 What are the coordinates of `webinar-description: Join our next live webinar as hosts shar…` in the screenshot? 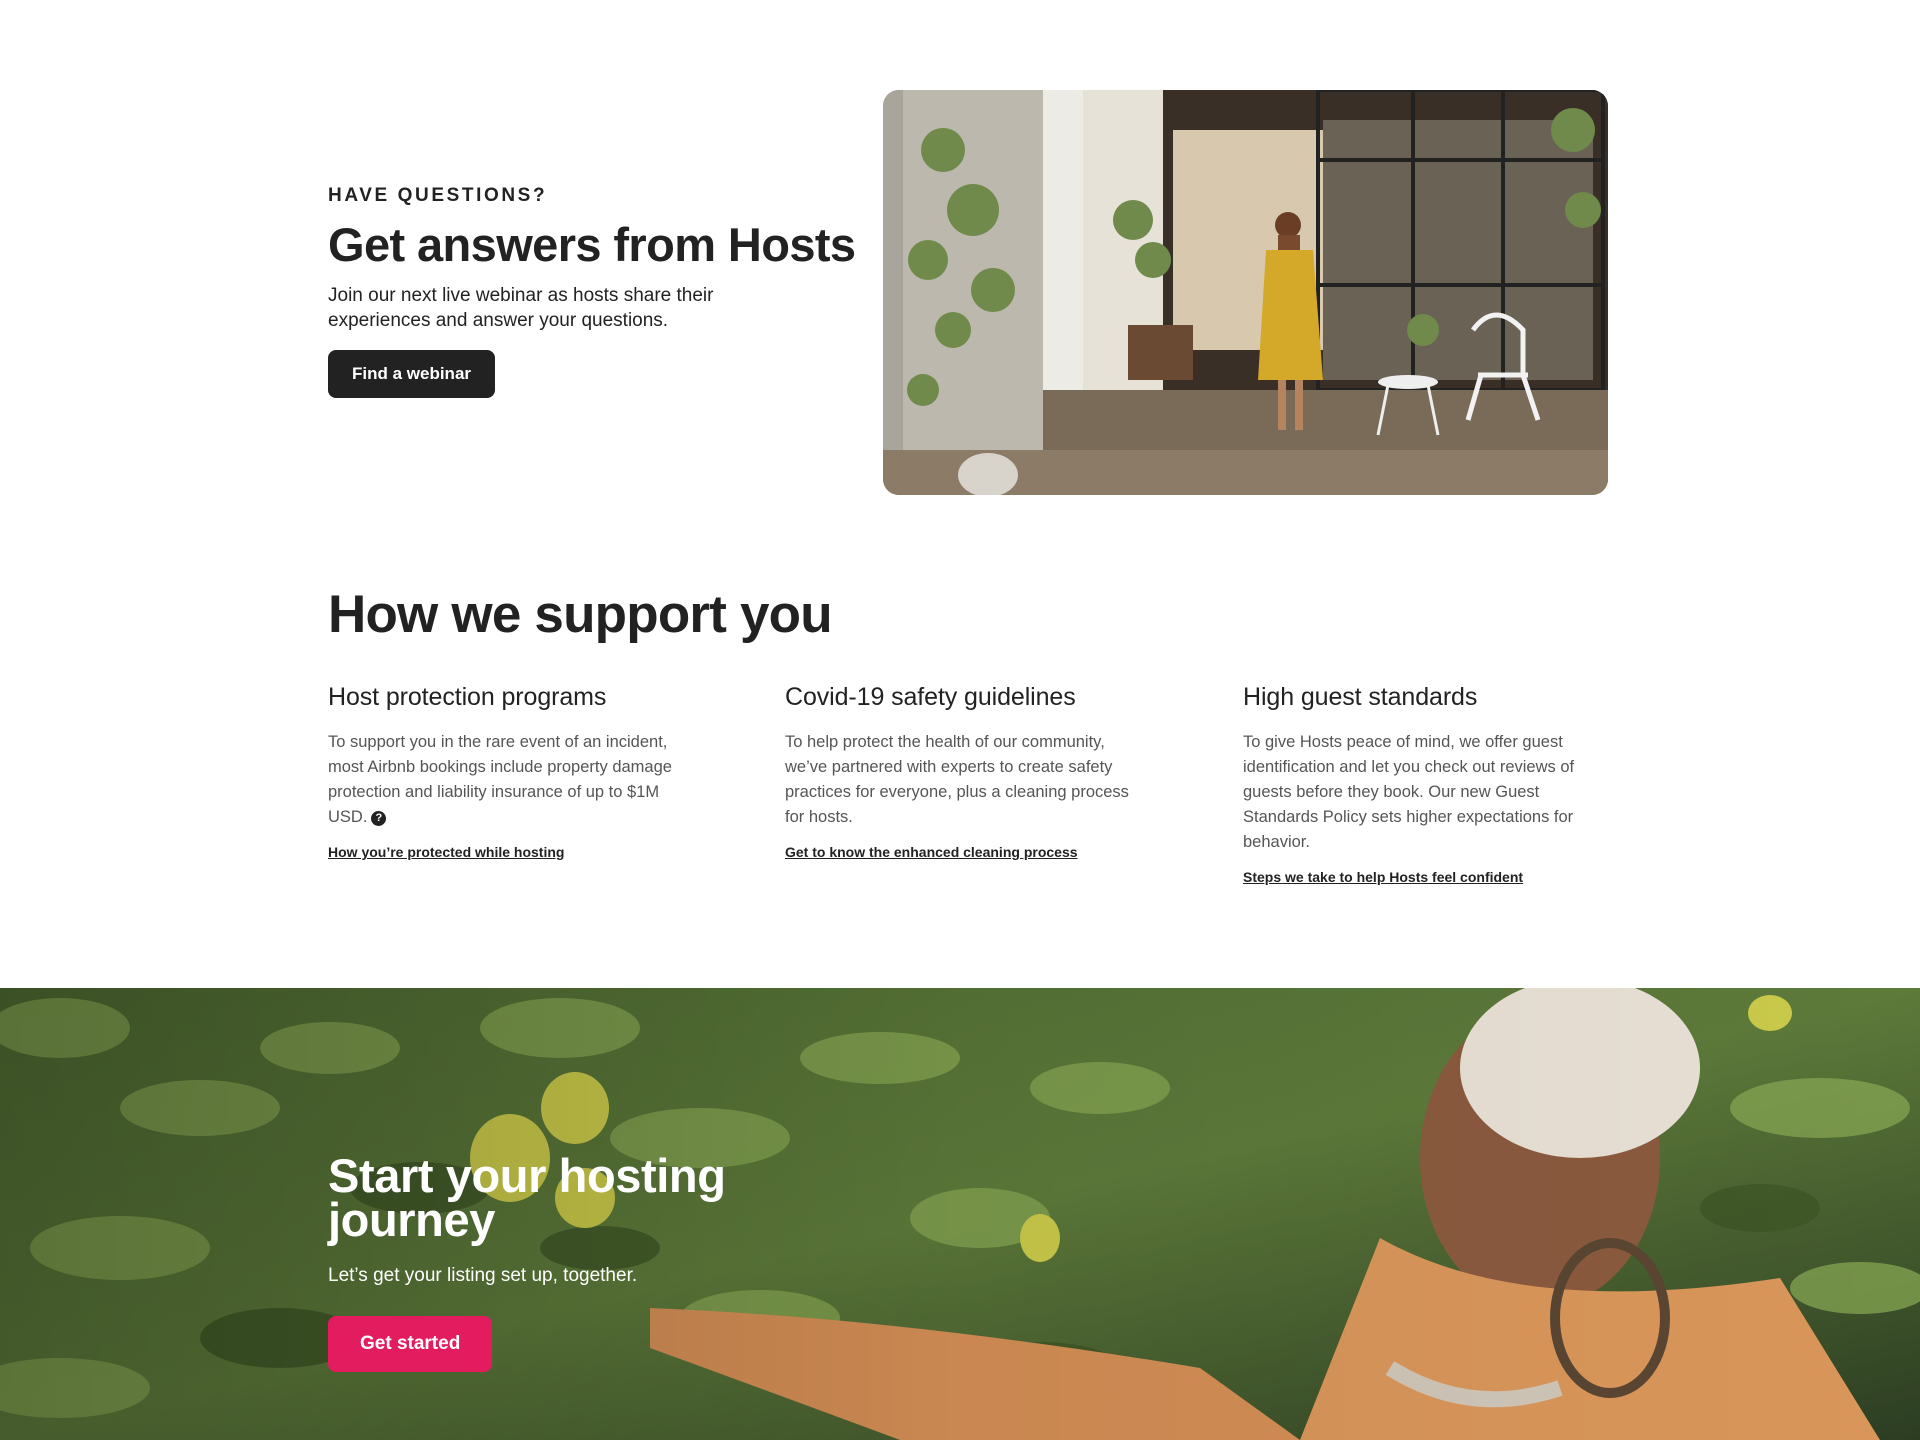 It's located at (521, 308).